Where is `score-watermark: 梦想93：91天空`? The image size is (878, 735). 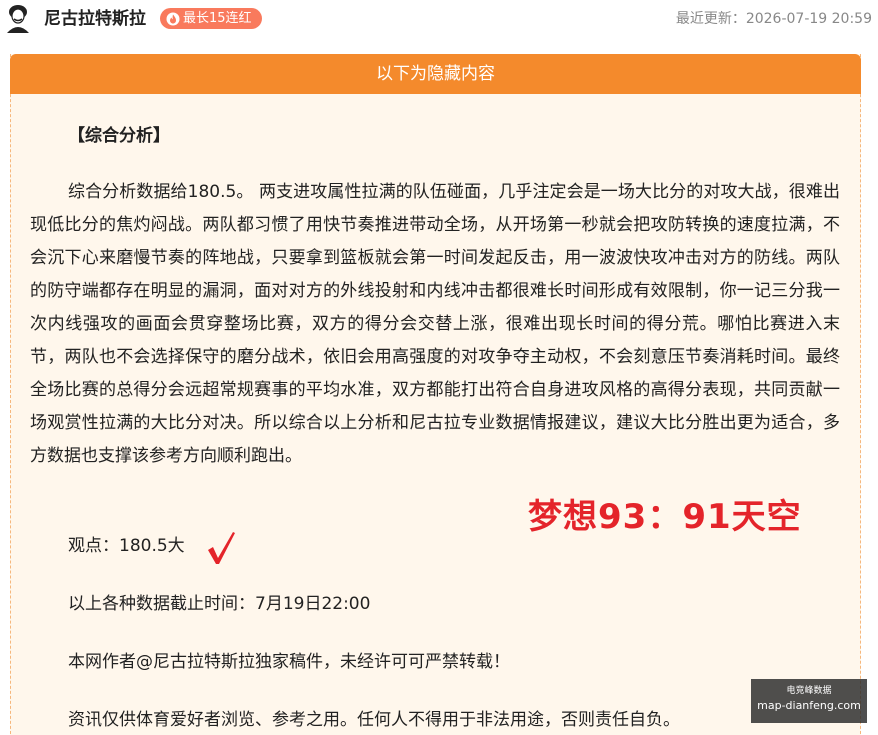 score-watermark: 梦想93：91天空 is located at coordinates (665, 517).